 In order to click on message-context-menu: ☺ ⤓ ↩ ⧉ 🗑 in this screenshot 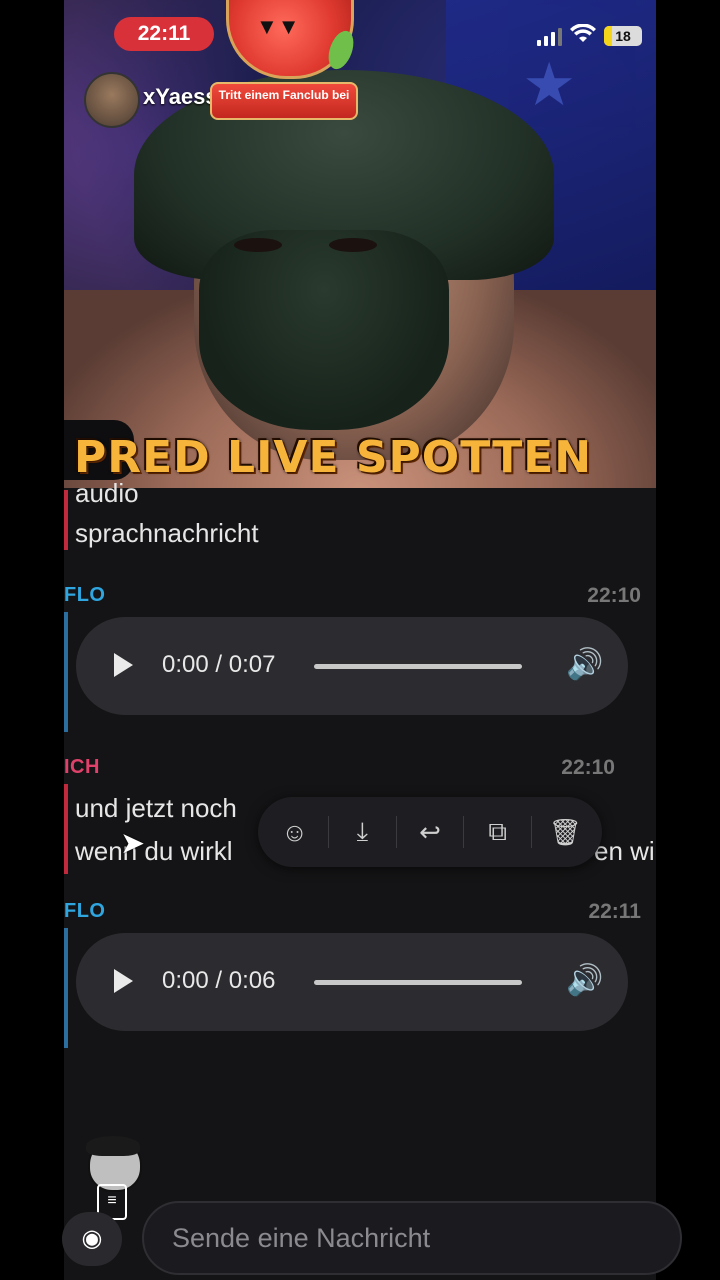, I will do `click(430, 832)`.